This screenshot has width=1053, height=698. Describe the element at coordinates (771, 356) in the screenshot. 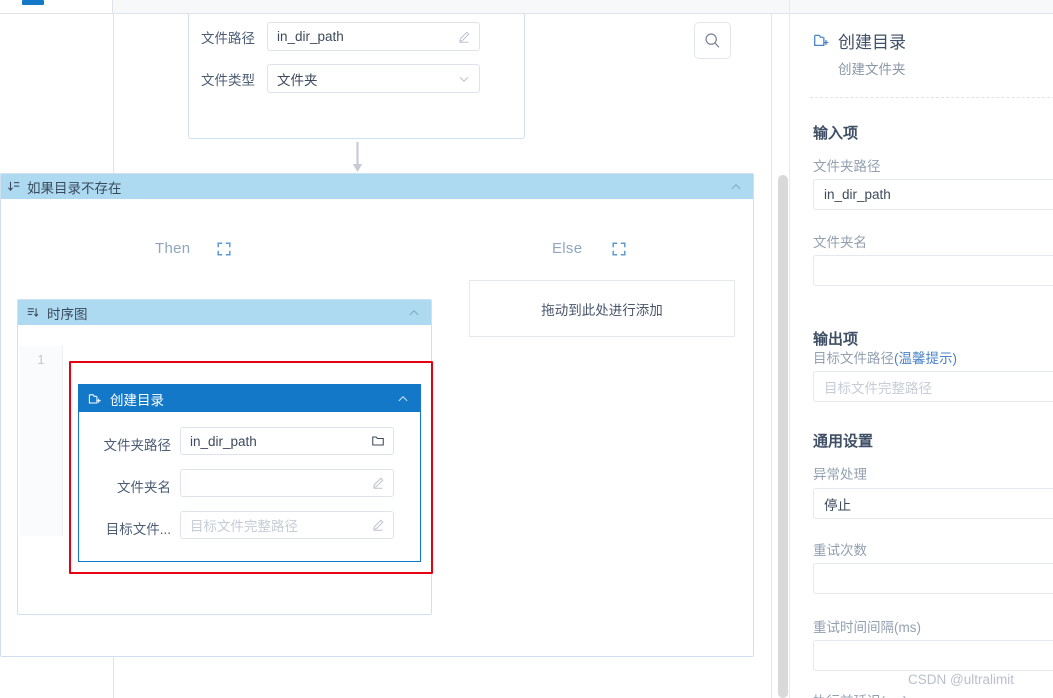

I see `canvas-right-edge` at that location.